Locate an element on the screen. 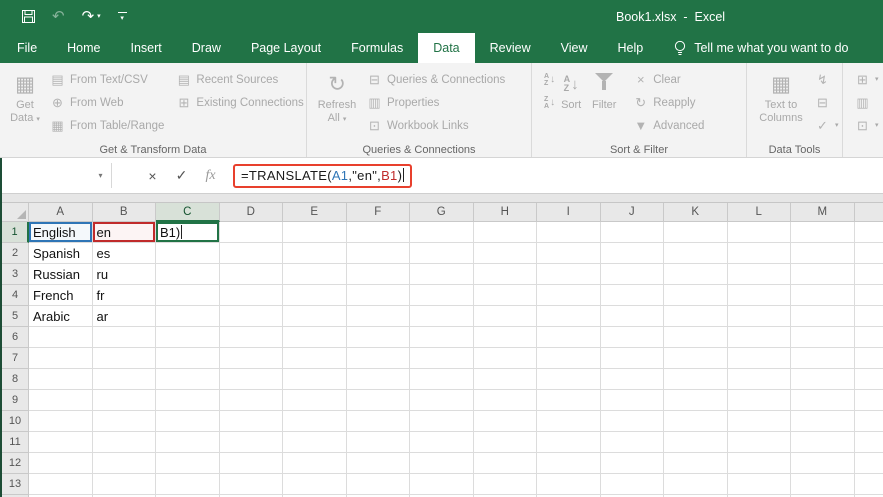  column-header-E: E is located at coordinates (315, 212).